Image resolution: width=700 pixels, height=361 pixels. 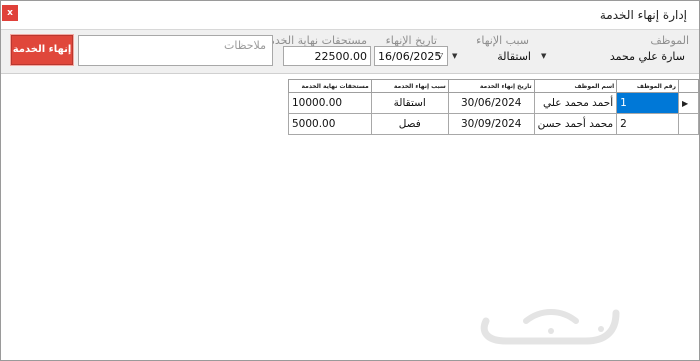 I want to click on cell-reason: استقالة, so click(x=409, y=103).